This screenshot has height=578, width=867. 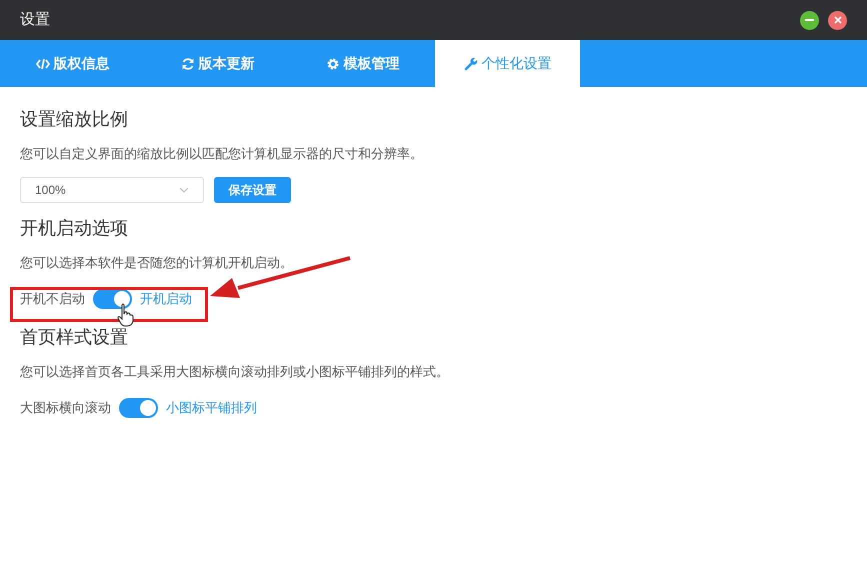 I want to click on tab: 版本更新, so click(x=217, y=63).